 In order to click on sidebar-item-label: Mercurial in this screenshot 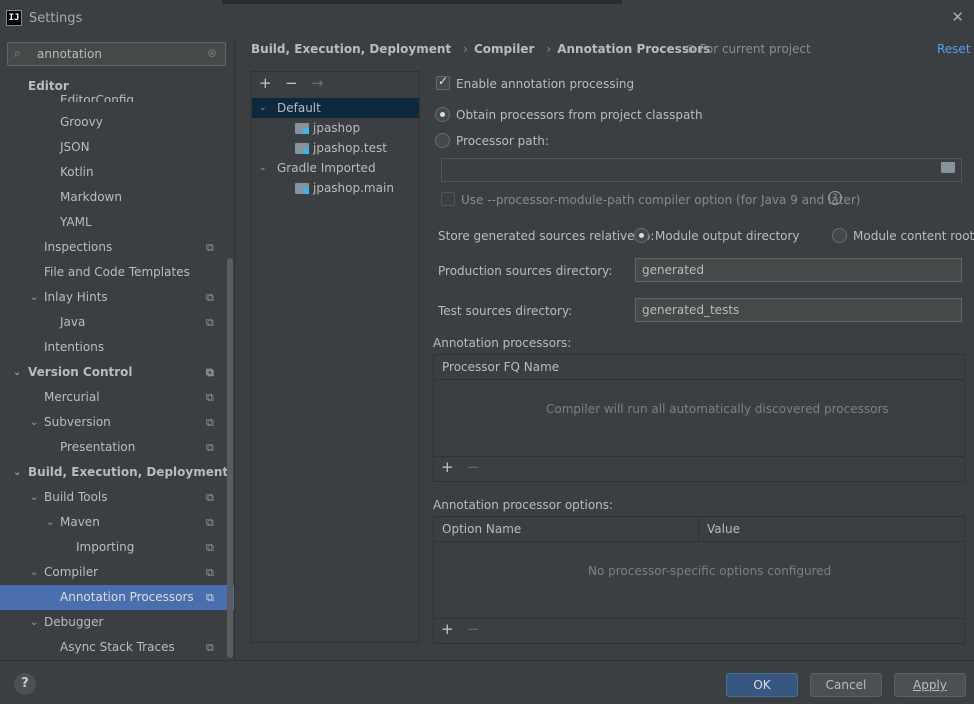, I will do `click(72, 397)`.